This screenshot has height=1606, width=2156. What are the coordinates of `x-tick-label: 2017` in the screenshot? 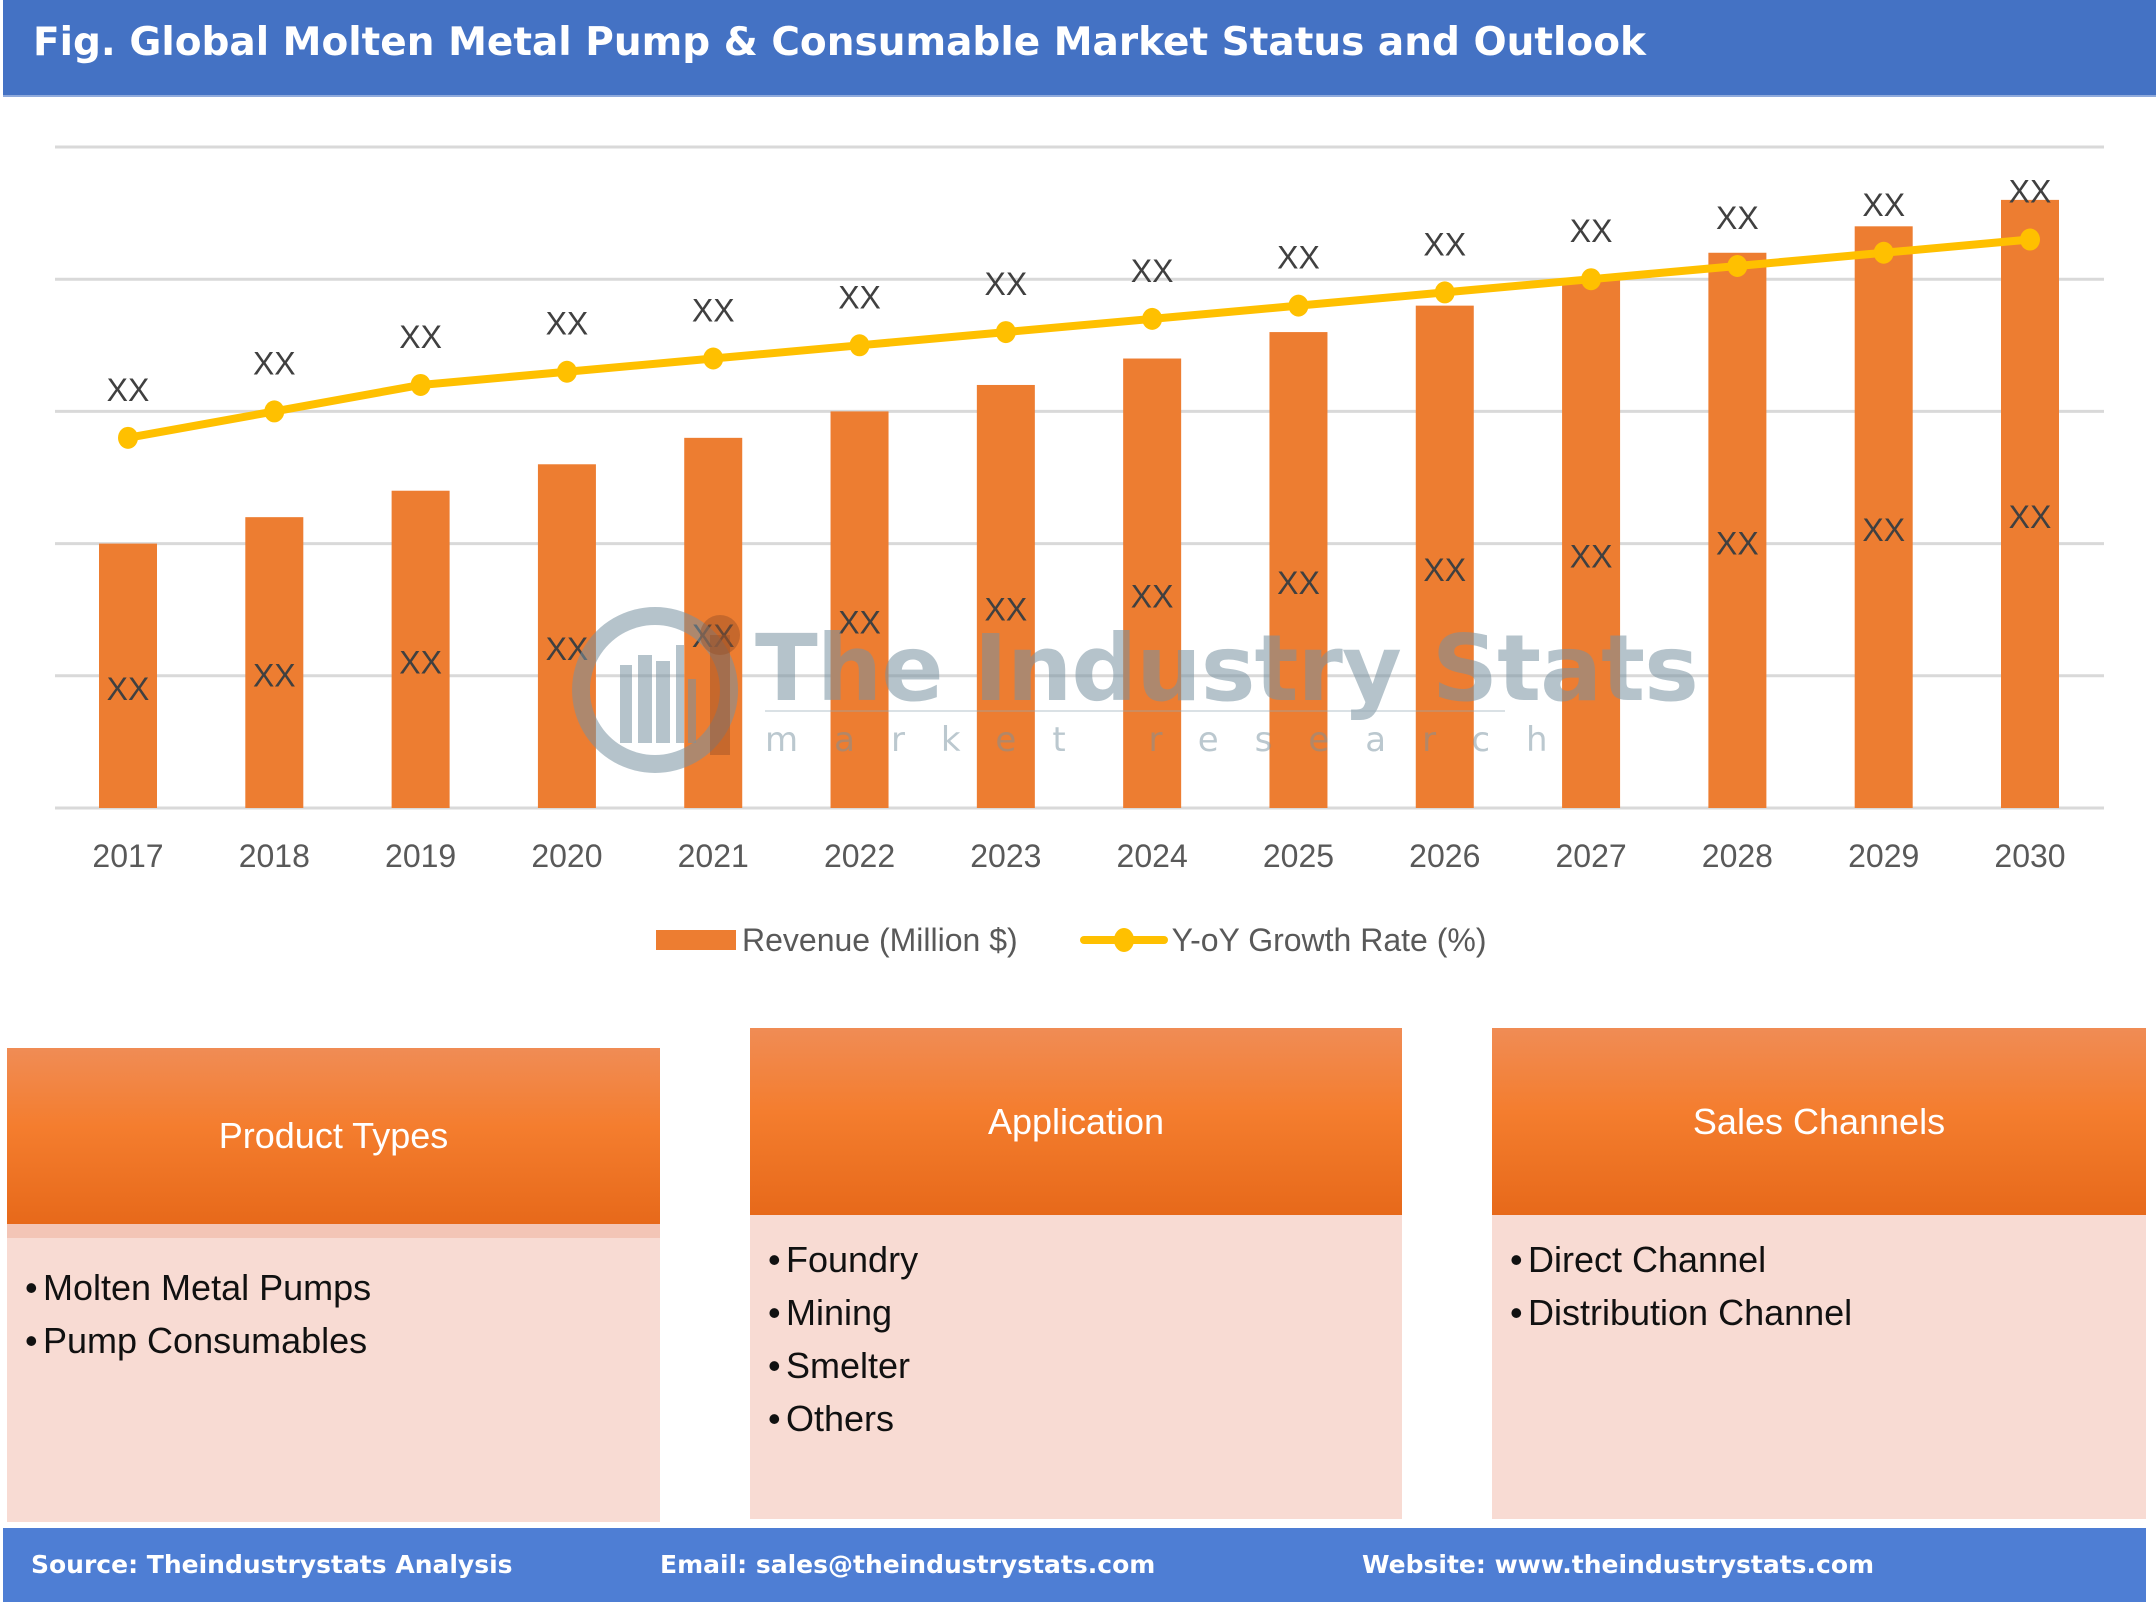 It's located at (127, 856).